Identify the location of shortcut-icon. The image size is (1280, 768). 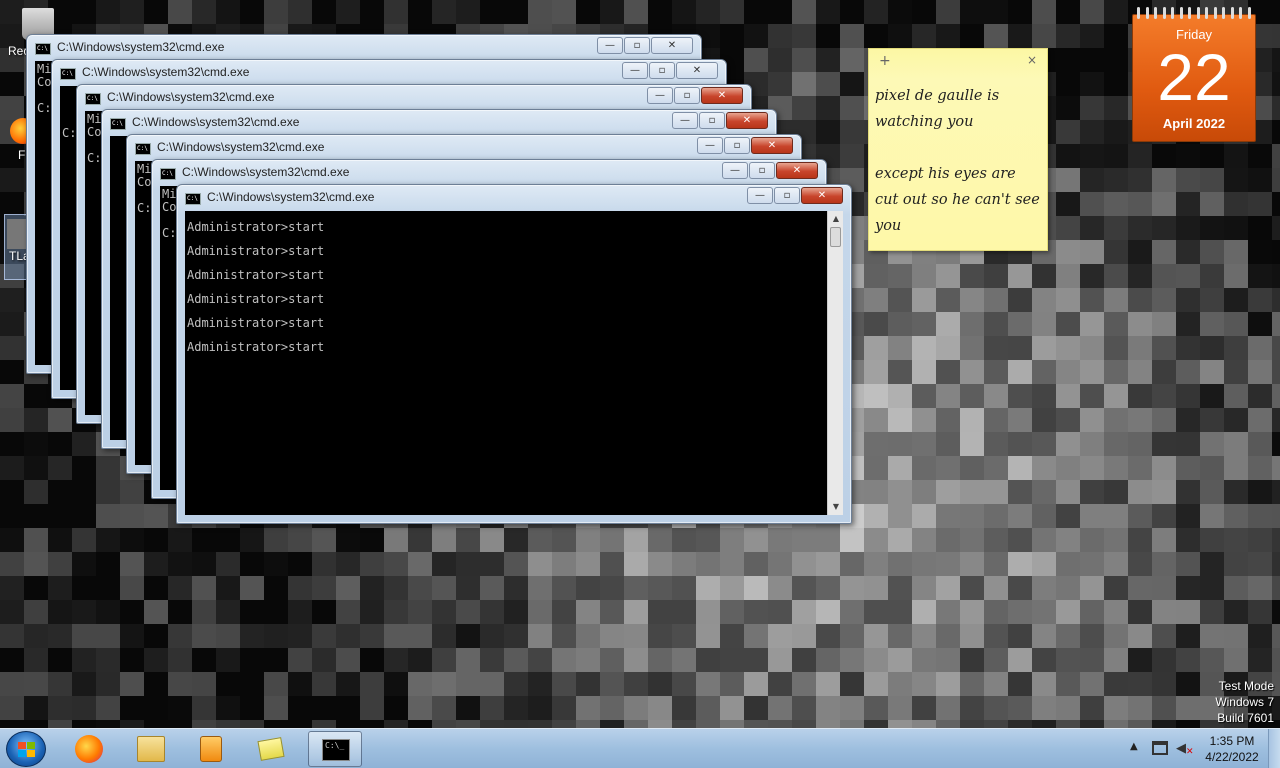
(17, 234).